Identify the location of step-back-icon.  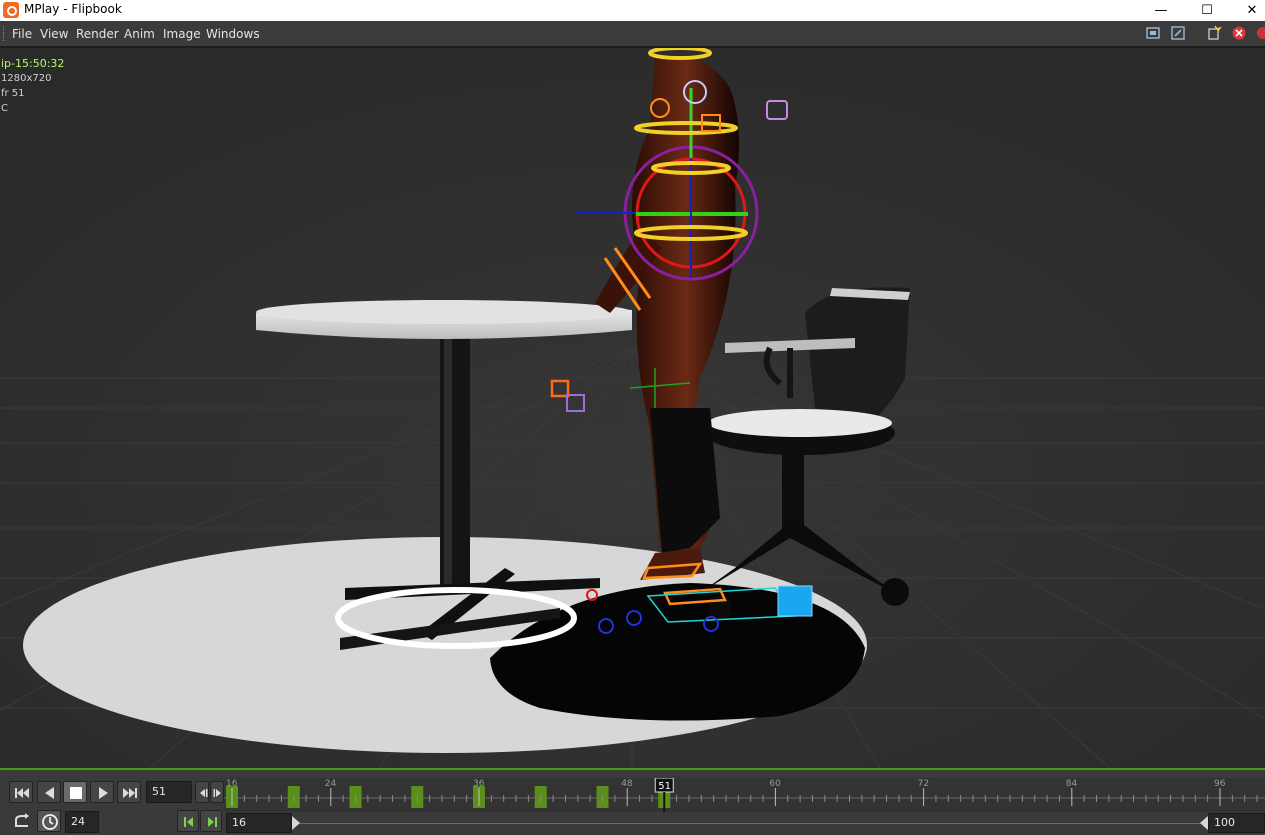
(204, 793).